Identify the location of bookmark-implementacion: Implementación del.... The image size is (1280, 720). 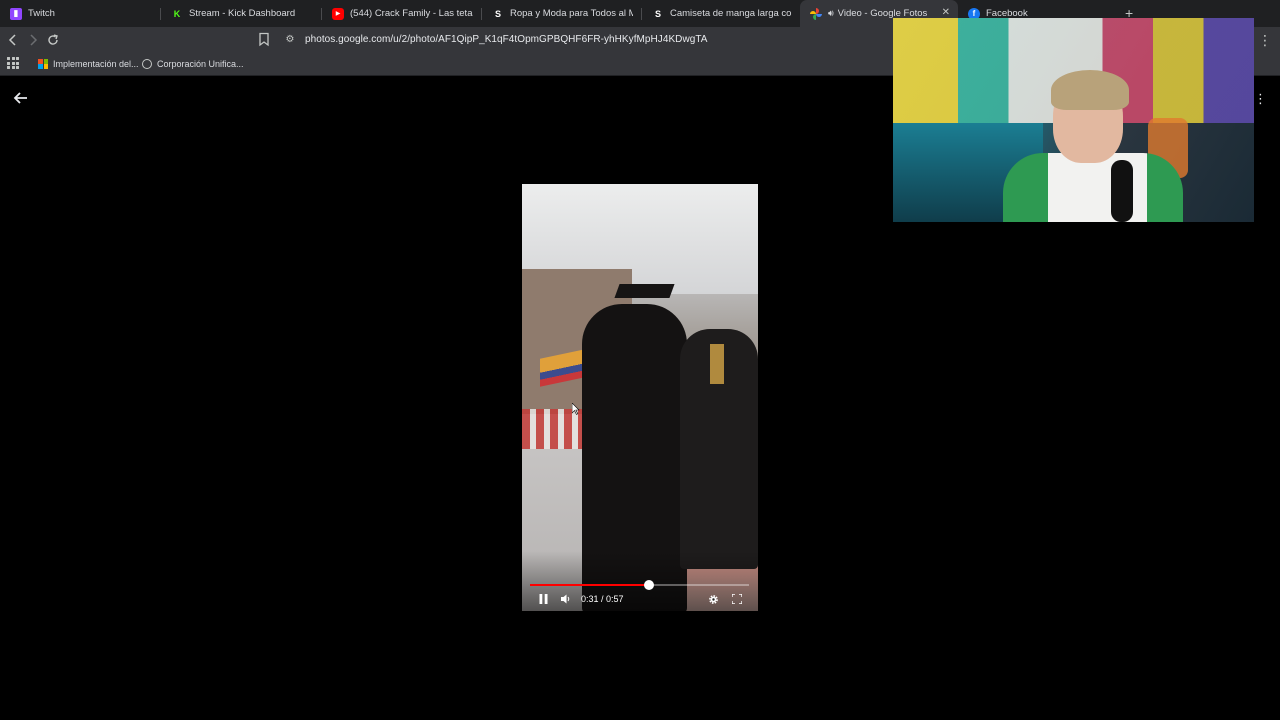
(88, 64).